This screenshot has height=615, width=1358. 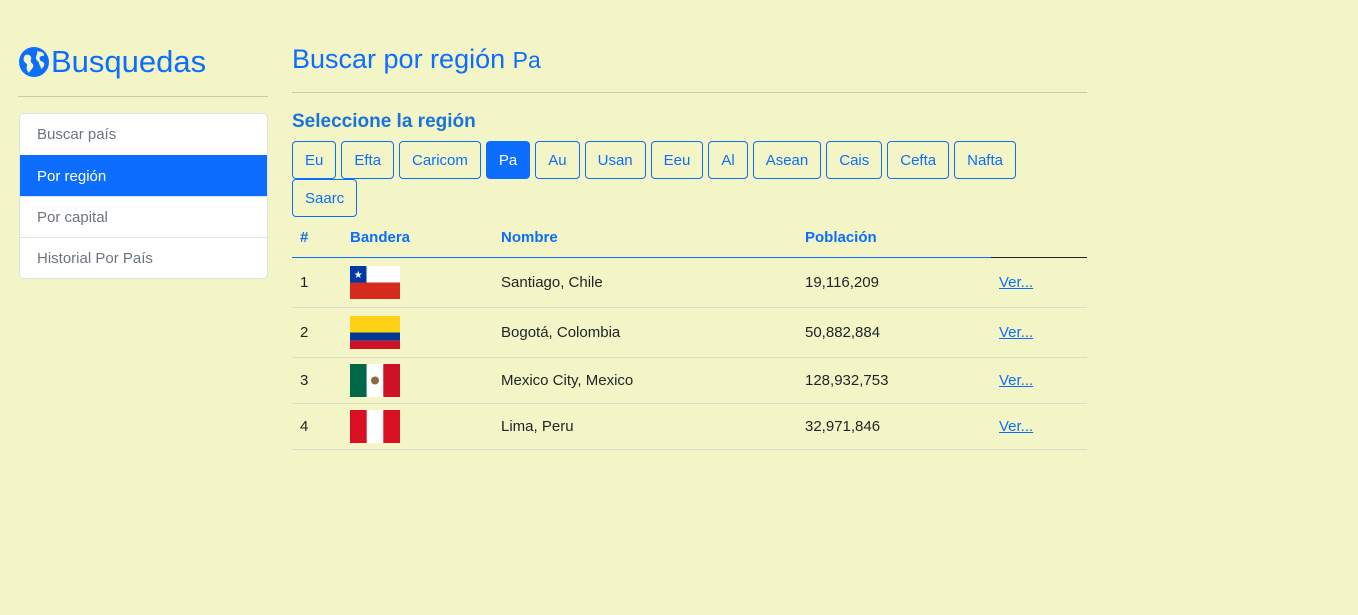 What do you see at coordinates (417, 426) in the screenshot?
I see `peru-flag` at bounding box center [417, 426].